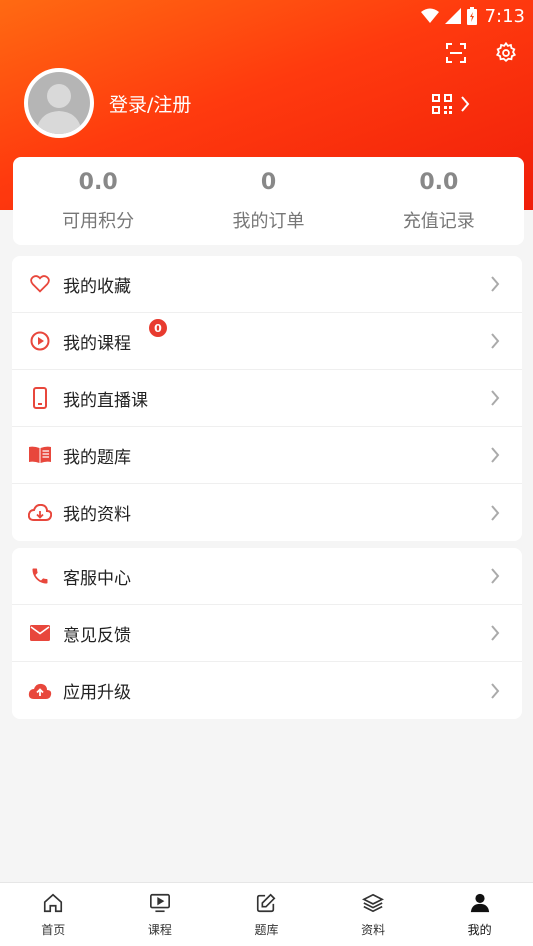 This screenshot has width=533, height=946. Describe the element at coordinates (429, 16) in the screenshot. I see `wifi-icon` at that location.